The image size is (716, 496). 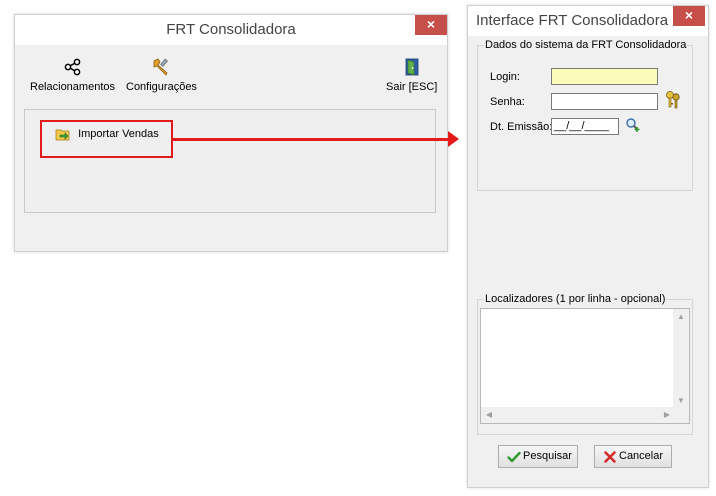 I want to click on cancelar-label: Cancelar, so click(x=641, y=456).